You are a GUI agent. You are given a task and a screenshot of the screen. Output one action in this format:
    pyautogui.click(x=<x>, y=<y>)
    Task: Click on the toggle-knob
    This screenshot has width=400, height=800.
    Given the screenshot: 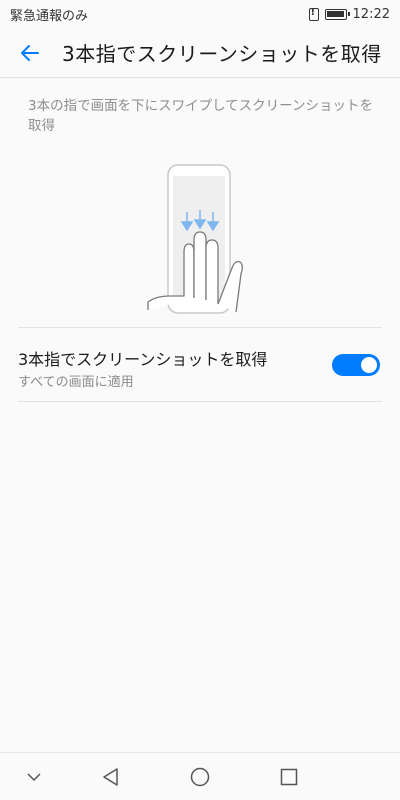 What is the action you would take?
    pyautogui.click(x=369, y=365)
    